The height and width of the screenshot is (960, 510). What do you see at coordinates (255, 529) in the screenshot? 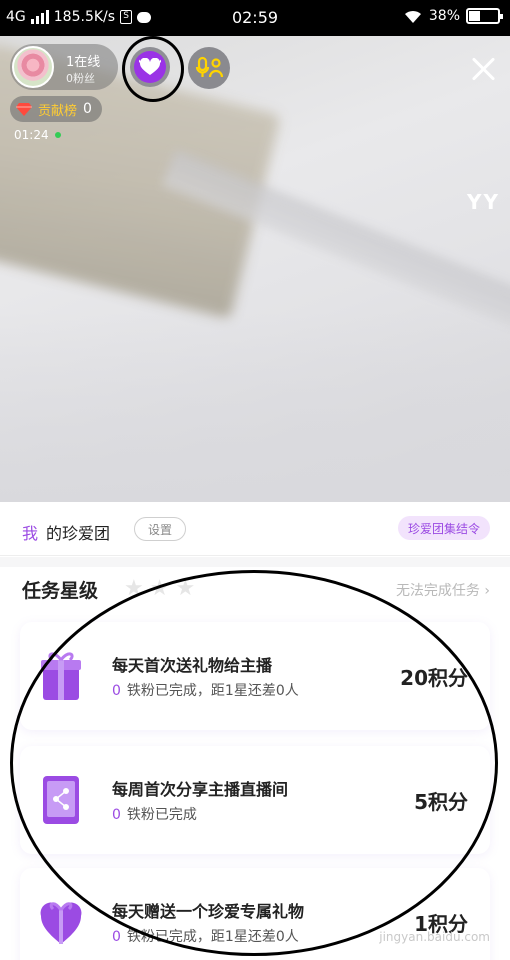
I see `panel-header: 我 的珍爱团 设置 珍爱团集结令` at bounding box center [255, 529].